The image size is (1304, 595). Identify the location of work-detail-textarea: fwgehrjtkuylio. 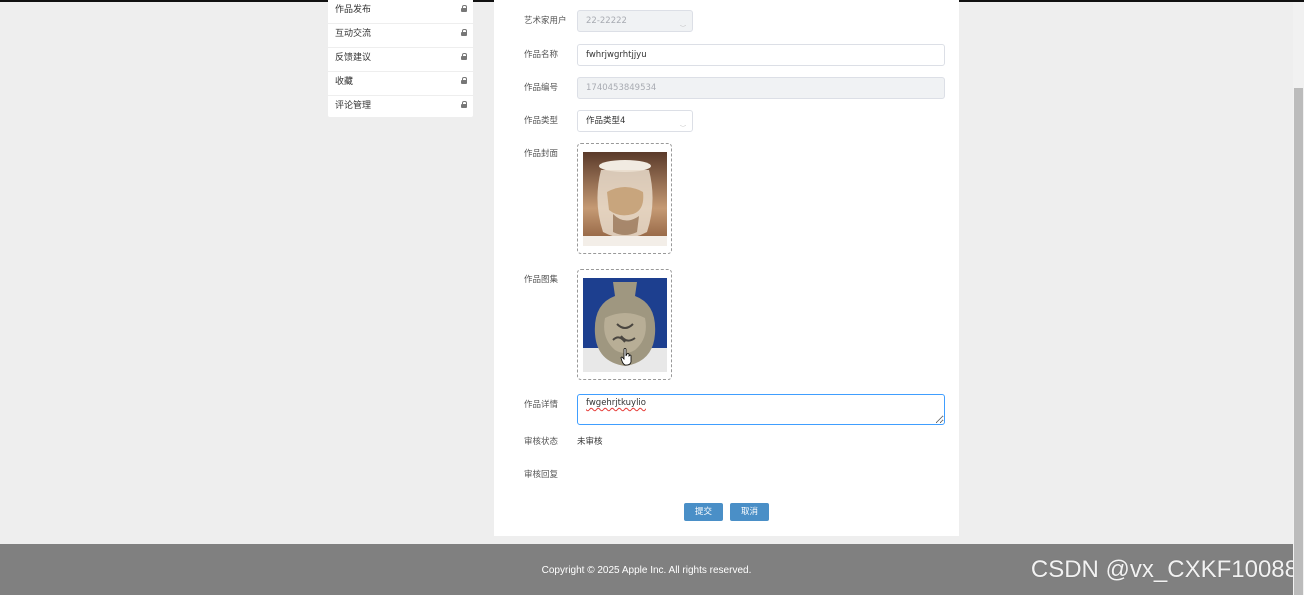
(761, 409).